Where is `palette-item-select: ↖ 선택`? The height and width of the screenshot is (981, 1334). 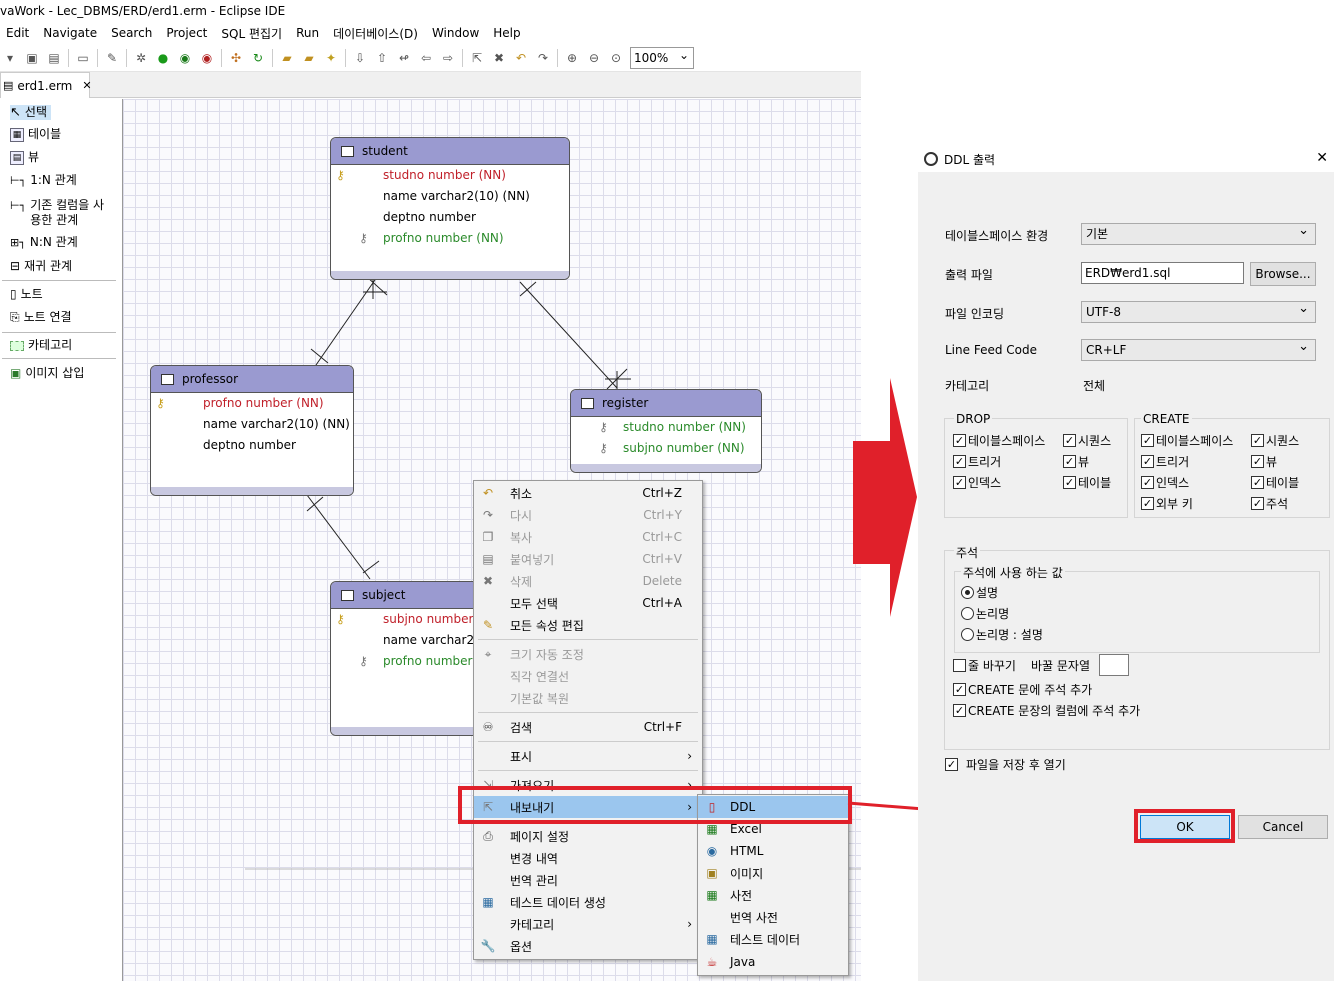 palette-item-select: ↖ 선택 is located at coordinates (30, 112).